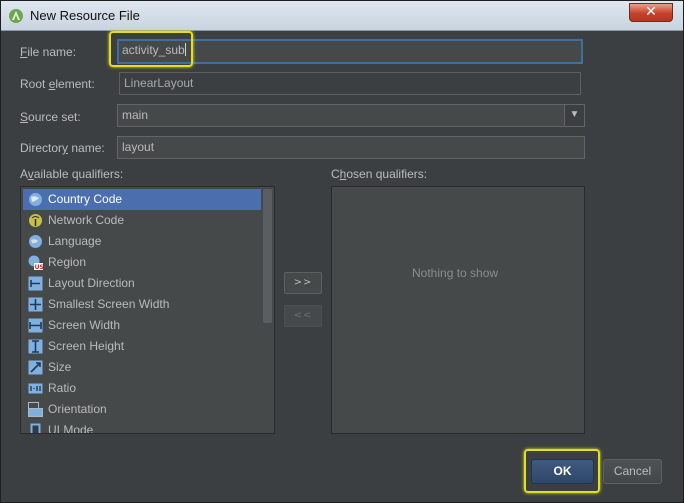 The image size is (684, 503). What do you see at coordinates (151, 49) in the screenshot?
I see `file-name-highlight` at bounding box center [151, 49].